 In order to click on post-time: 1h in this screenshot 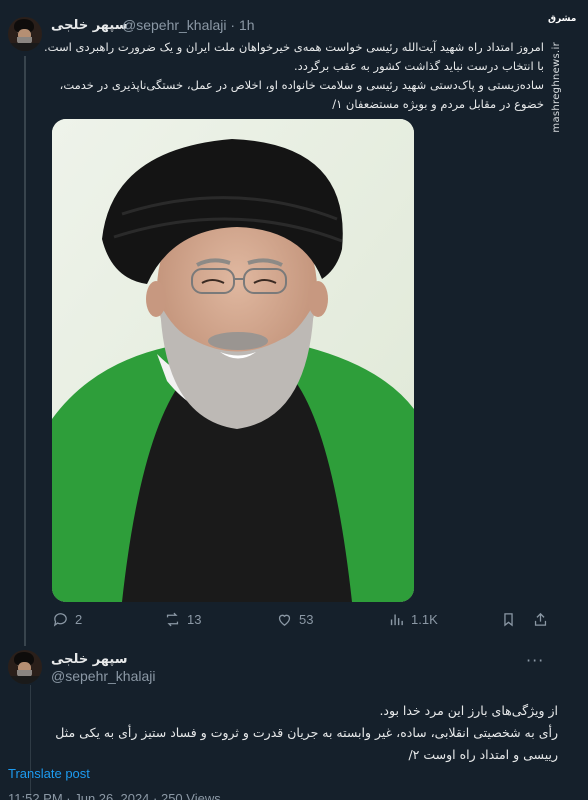, I will do `click(247, 25)`.